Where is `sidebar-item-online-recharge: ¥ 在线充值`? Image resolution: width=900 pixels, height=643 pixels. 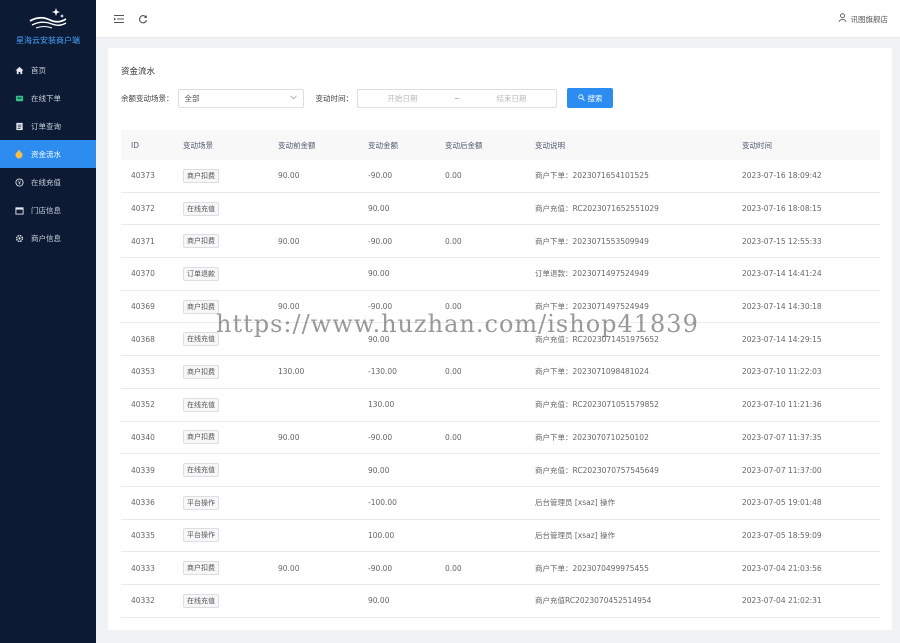
sidebar-item-online-recharge: ¥ 在线充值 is located at coordinates (48, 182).